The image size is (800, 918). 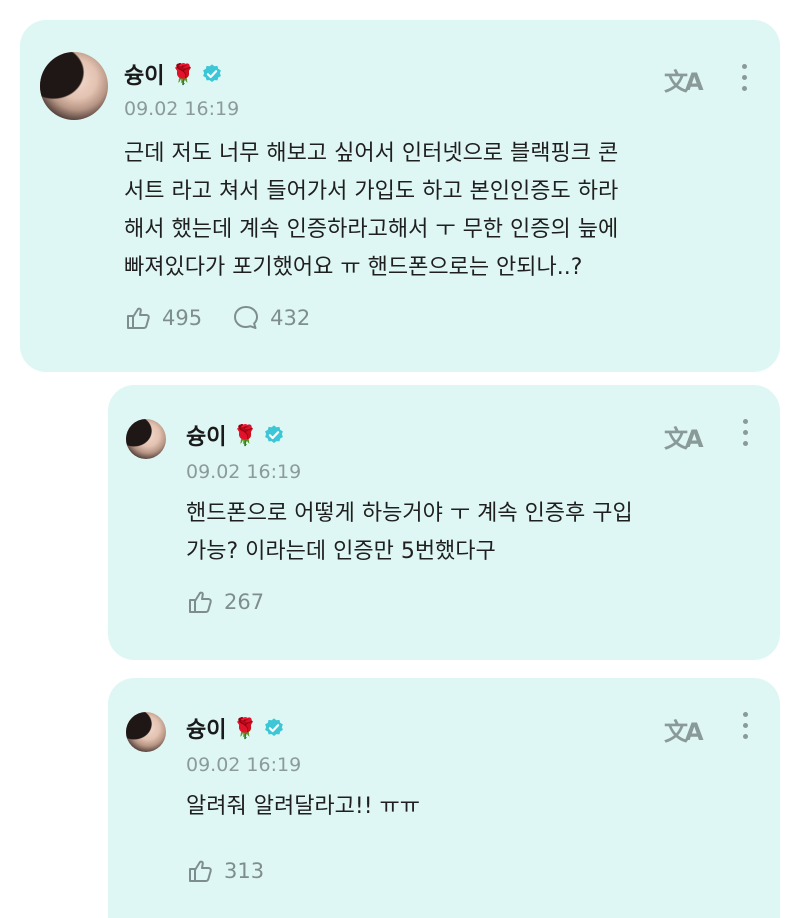 I want to click on comment-button: 432, so click(x=271, y=318).